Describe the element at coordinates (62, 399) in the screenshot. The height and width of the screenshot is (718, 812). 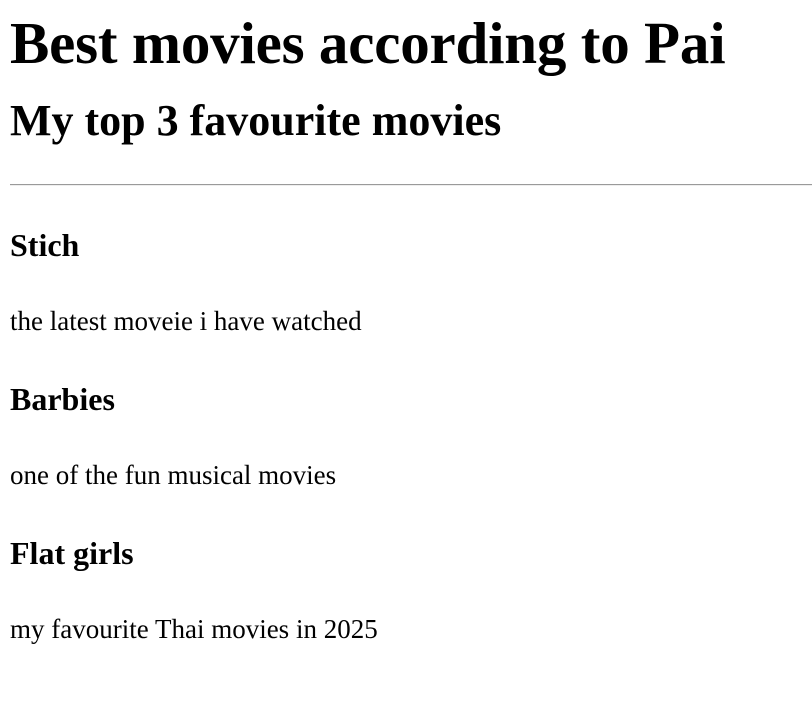
I see `movie-title: Barbies` at that location.